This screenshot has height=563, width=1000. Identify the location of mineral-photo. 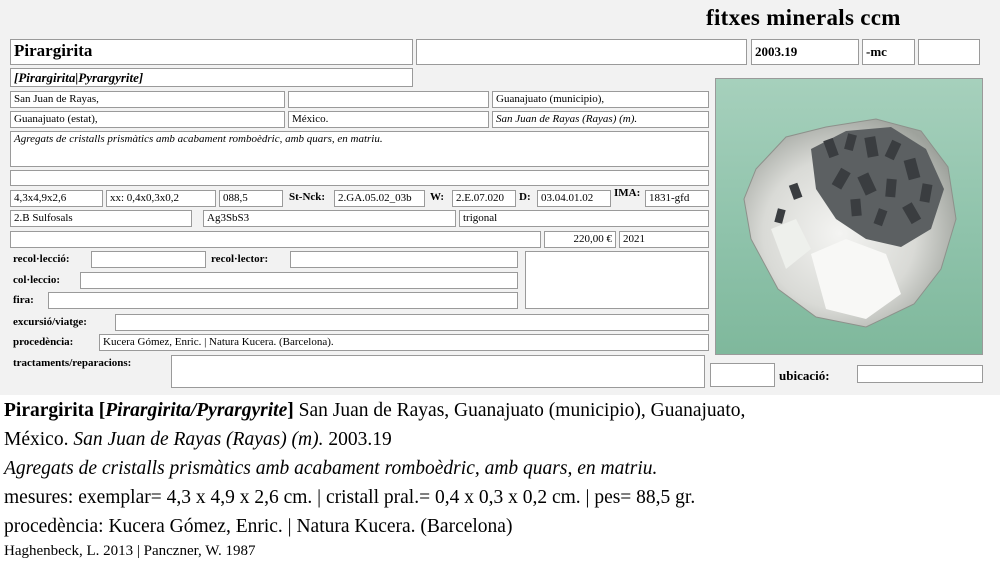
(849, 216).